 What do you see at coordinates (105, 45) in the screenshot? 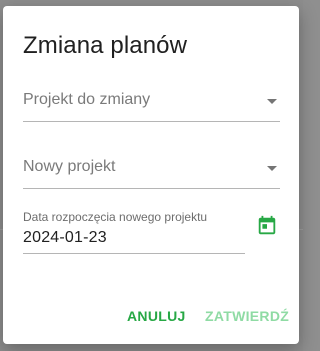
I see `dialog-title: Zmiana planów` at bounding box center [105, 45].